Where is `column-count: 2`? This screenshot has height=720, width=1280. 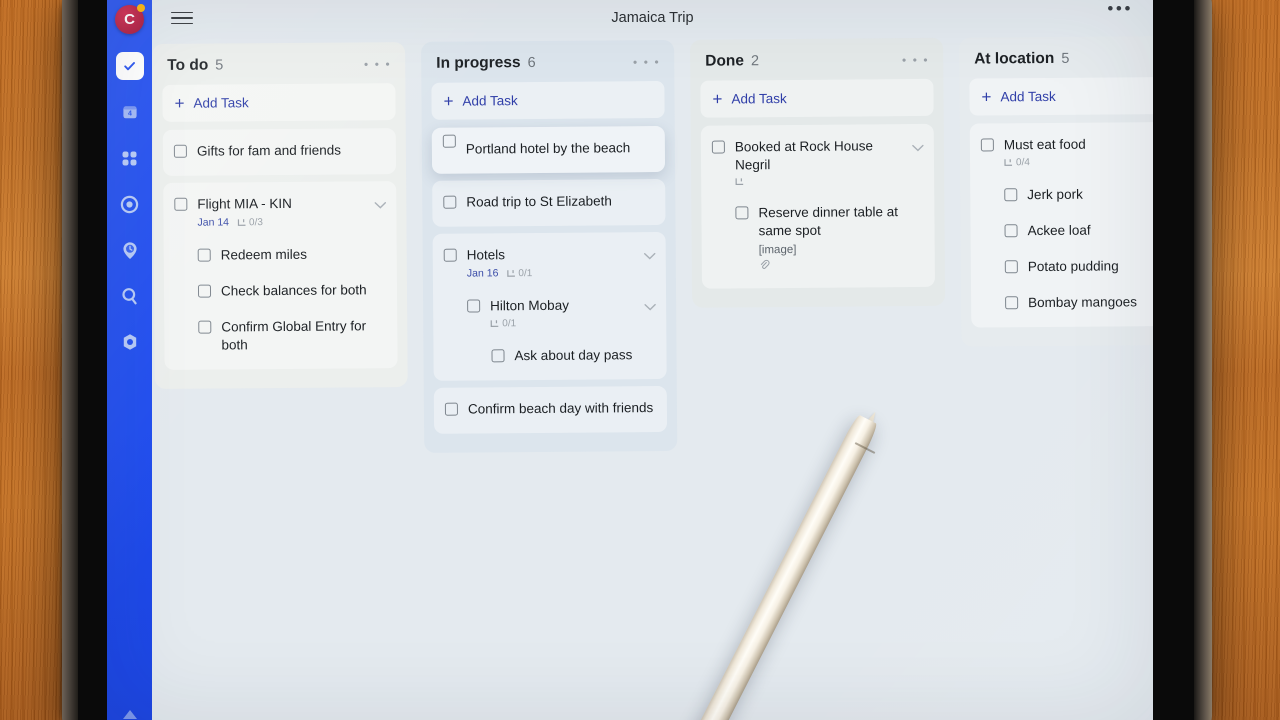
column-count: 2 is located at coordinates (755, 61).